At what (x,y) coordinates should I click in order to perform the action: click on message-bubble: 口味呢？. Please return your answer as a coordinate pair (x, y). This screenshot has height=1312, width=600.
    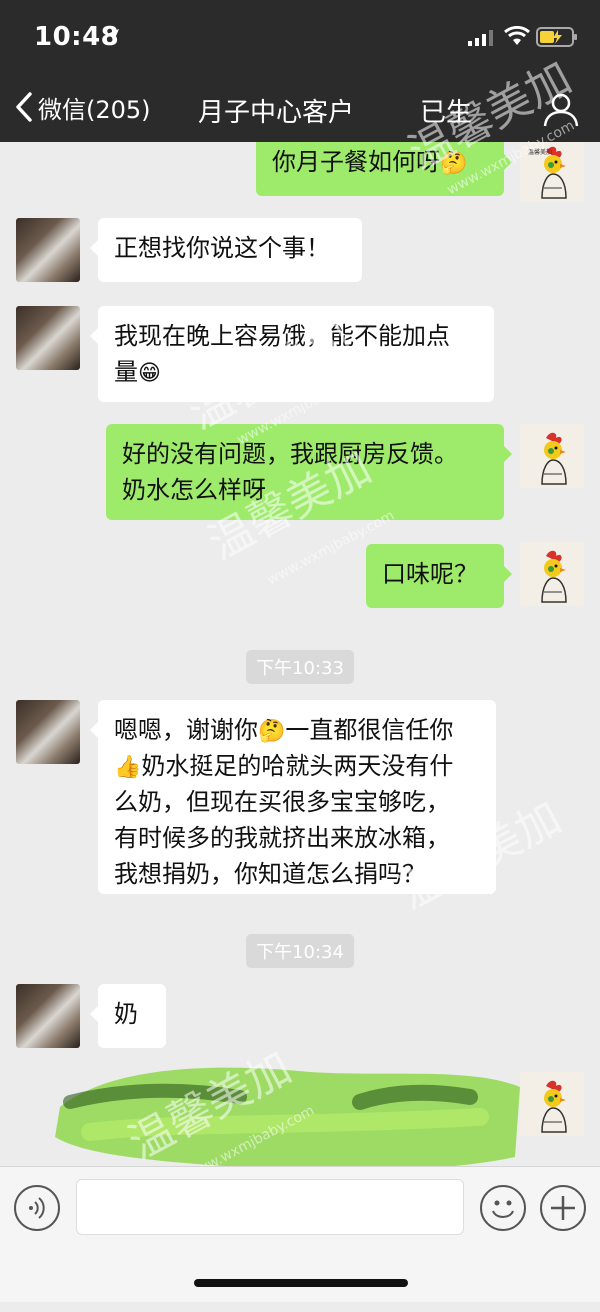
    Looking at the image, I should click on (439, 576).